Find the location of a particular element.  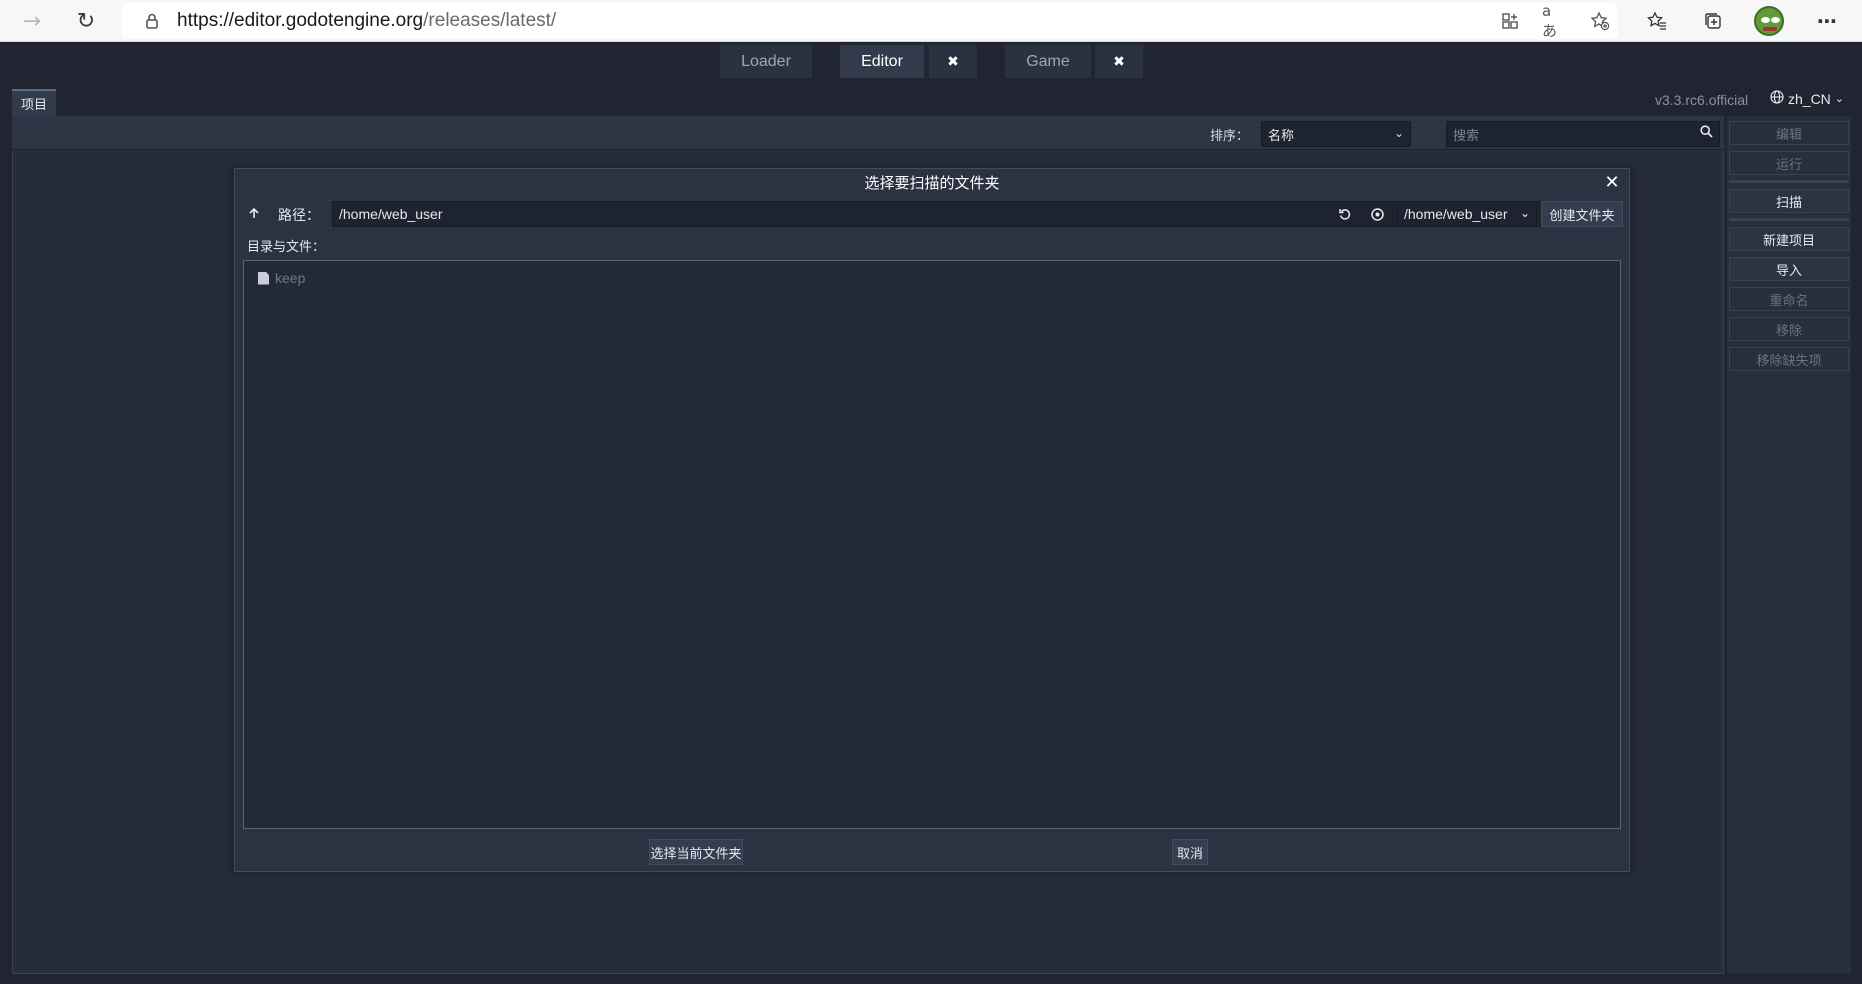

more-icon: ⋯ is located at coordinates (1827, 21).